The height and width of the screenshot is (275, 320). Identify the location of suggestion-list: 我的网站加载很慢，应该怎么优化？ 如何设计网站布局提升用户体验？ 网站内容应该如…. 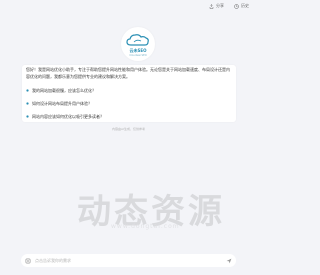
(65, 103).